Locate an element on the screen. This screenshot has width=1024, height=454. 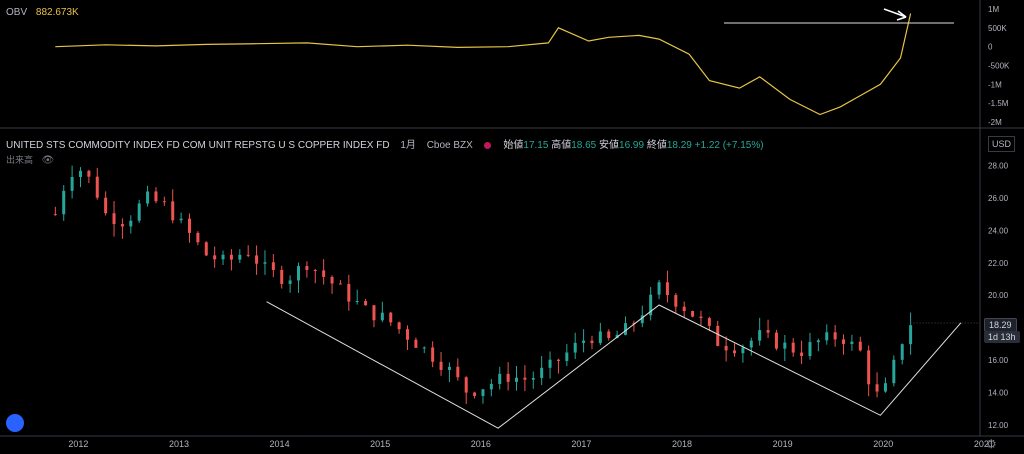
obv-tick-label: -1.5M is located at coordinates (998, 103).